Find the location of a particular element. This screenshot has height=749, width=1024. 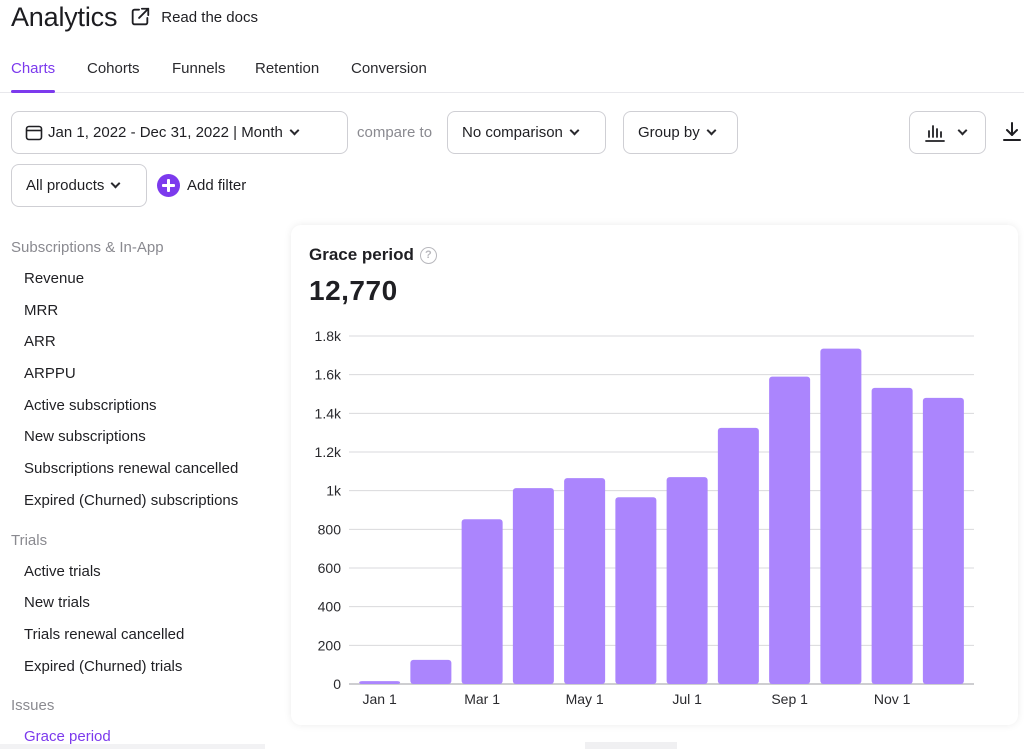

sidebar-item-trials-renewal-cancelled: Trials renewal cancelled is located at coordinates (140, 635).